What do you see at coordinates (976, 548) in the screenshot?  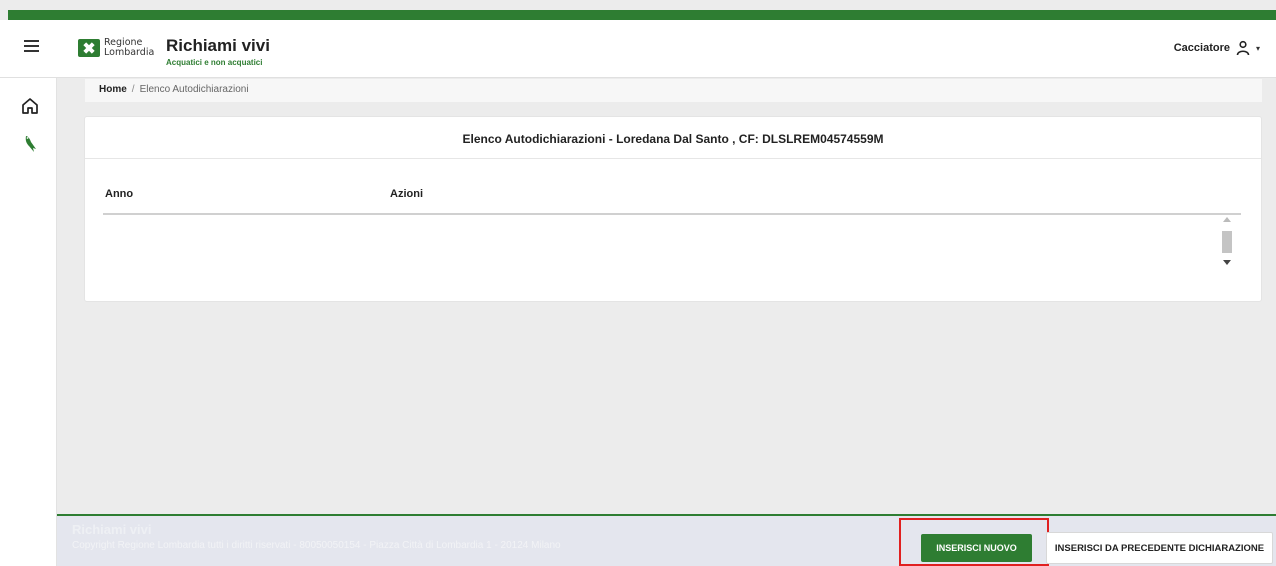 I see `inserisci-nuovo-button: INSERISCI NUOVO` at bounding box center [976, 548].